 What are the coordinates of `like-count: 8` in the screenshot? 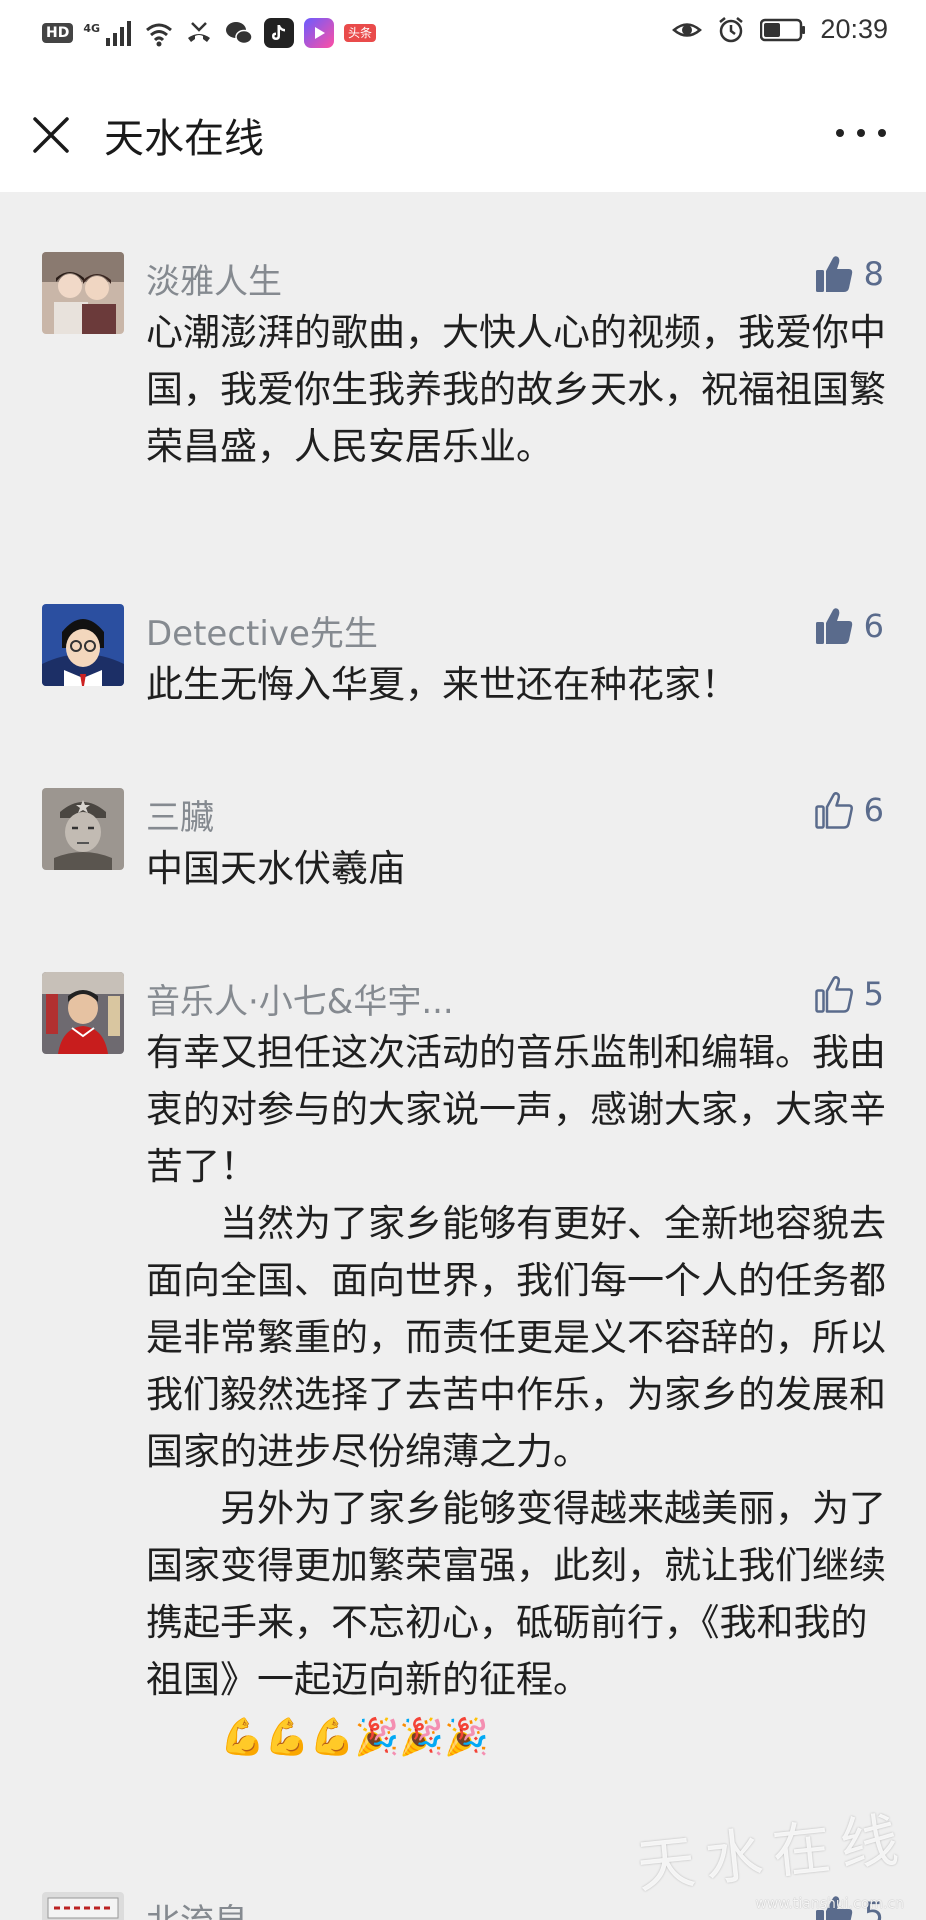 It's located at (873, 274).